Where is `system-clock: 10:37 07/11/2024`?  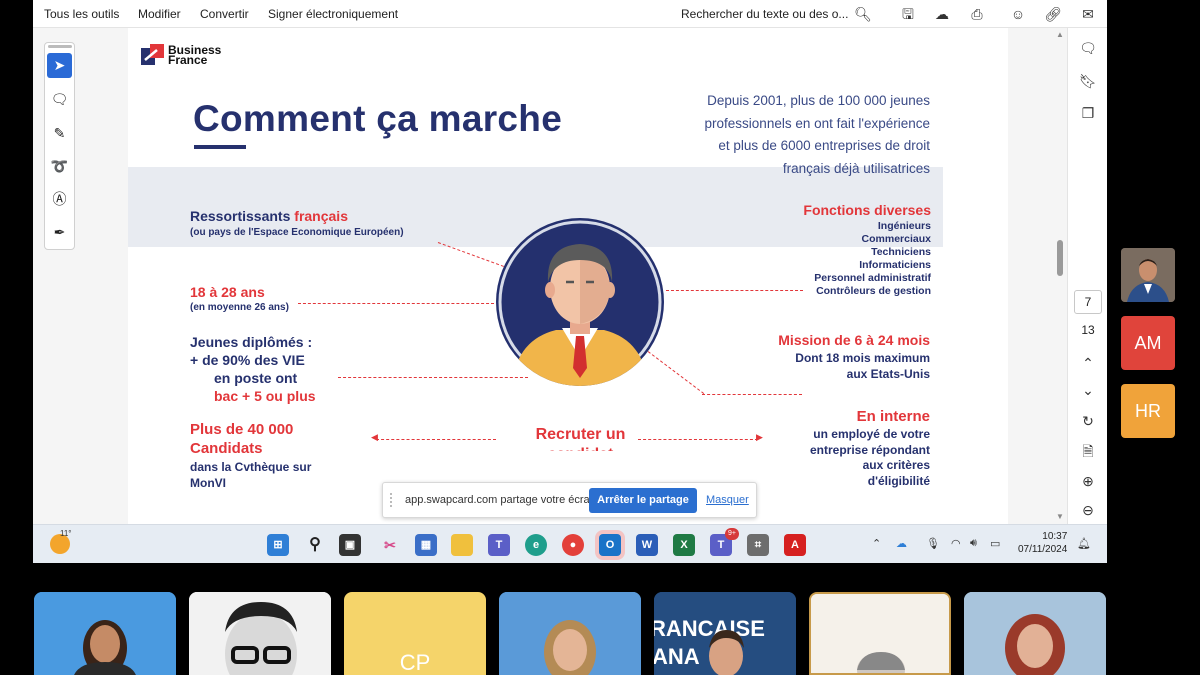 system-clock: 10:37 07/11/2024 is located at coordinates (1042, 543).